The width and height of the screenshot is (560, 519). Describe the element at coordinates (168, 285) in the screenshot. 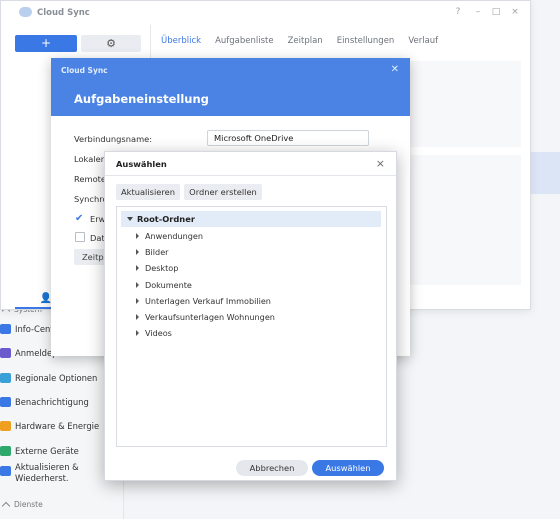

I see `tree-node-label: Dokumente` at that location.